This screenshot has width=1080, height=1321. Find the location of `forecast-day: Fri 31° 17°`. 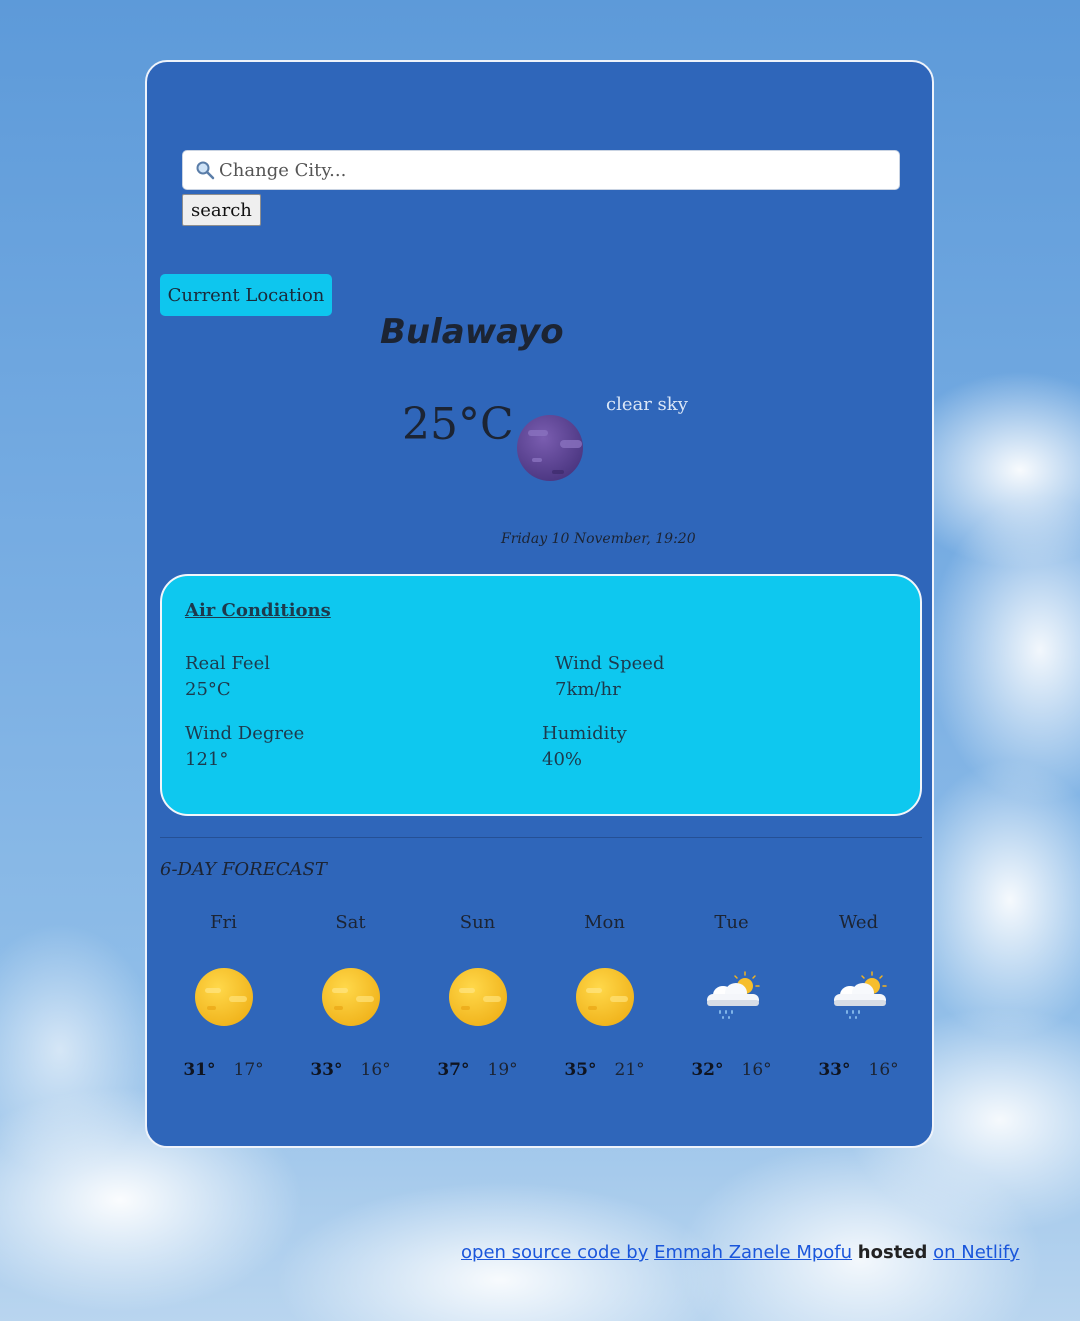

forecast-day: Fri 31° 17° is located at coordinates (223, 996).